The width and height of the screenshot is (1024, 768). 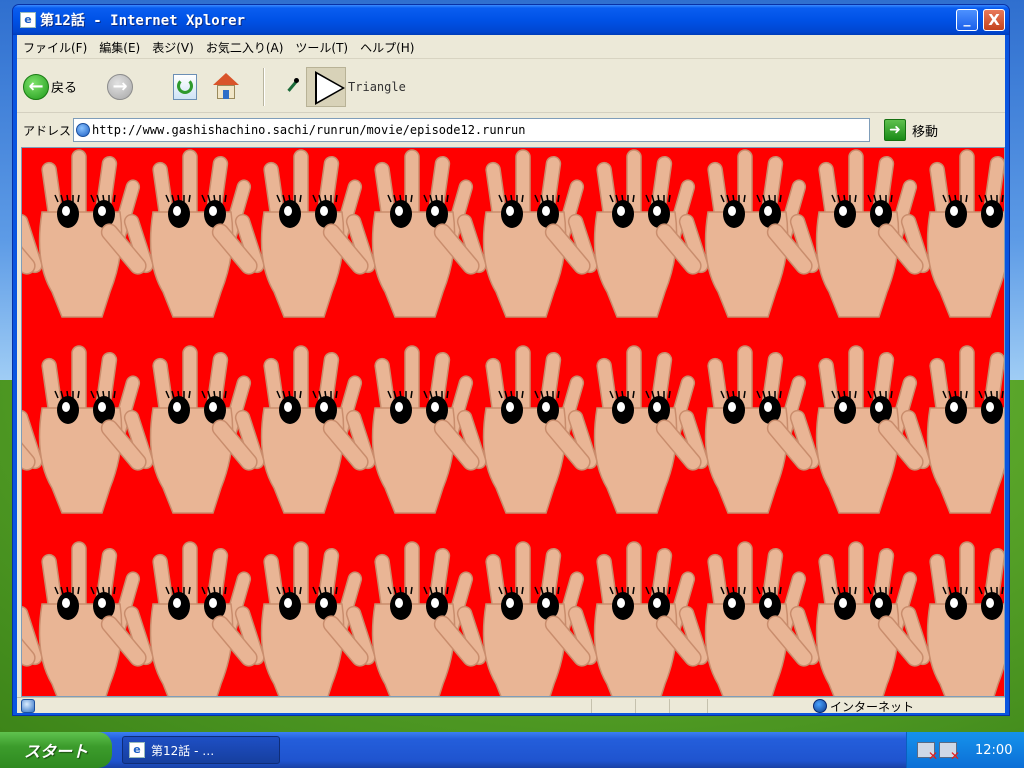 What do you see at coordinates (64, 88) in the screenshot?
I see `back-label: 戻る` at bounding box center [64, 88].